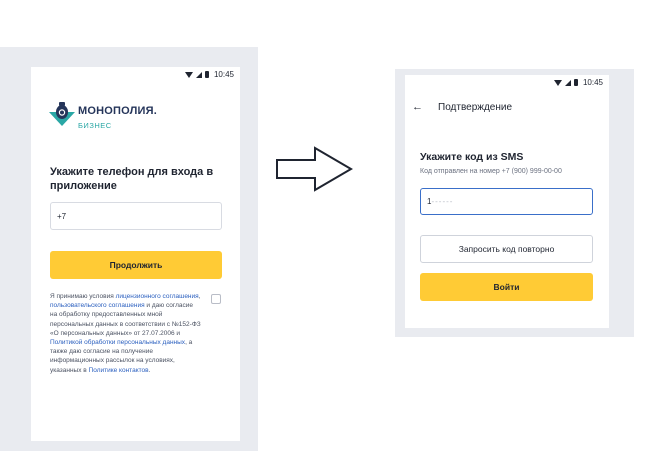 This screenshot has width=652, height=465. I want to click on privacy-policy-link: Политикой обработки персональных данных, so click(117, 342).